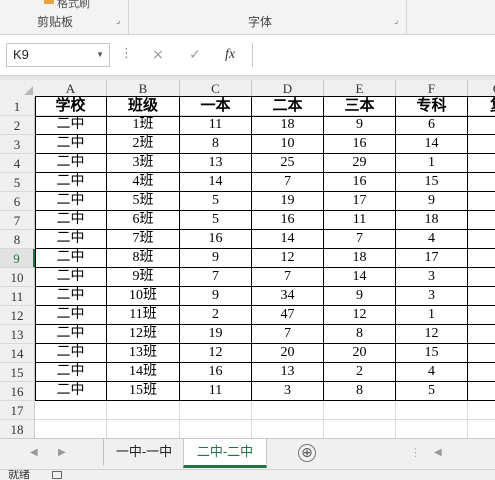 This screenshot has height=480, width=495. I want to click on formula-bar-grip-icon: ⋮, so click(126, 53).